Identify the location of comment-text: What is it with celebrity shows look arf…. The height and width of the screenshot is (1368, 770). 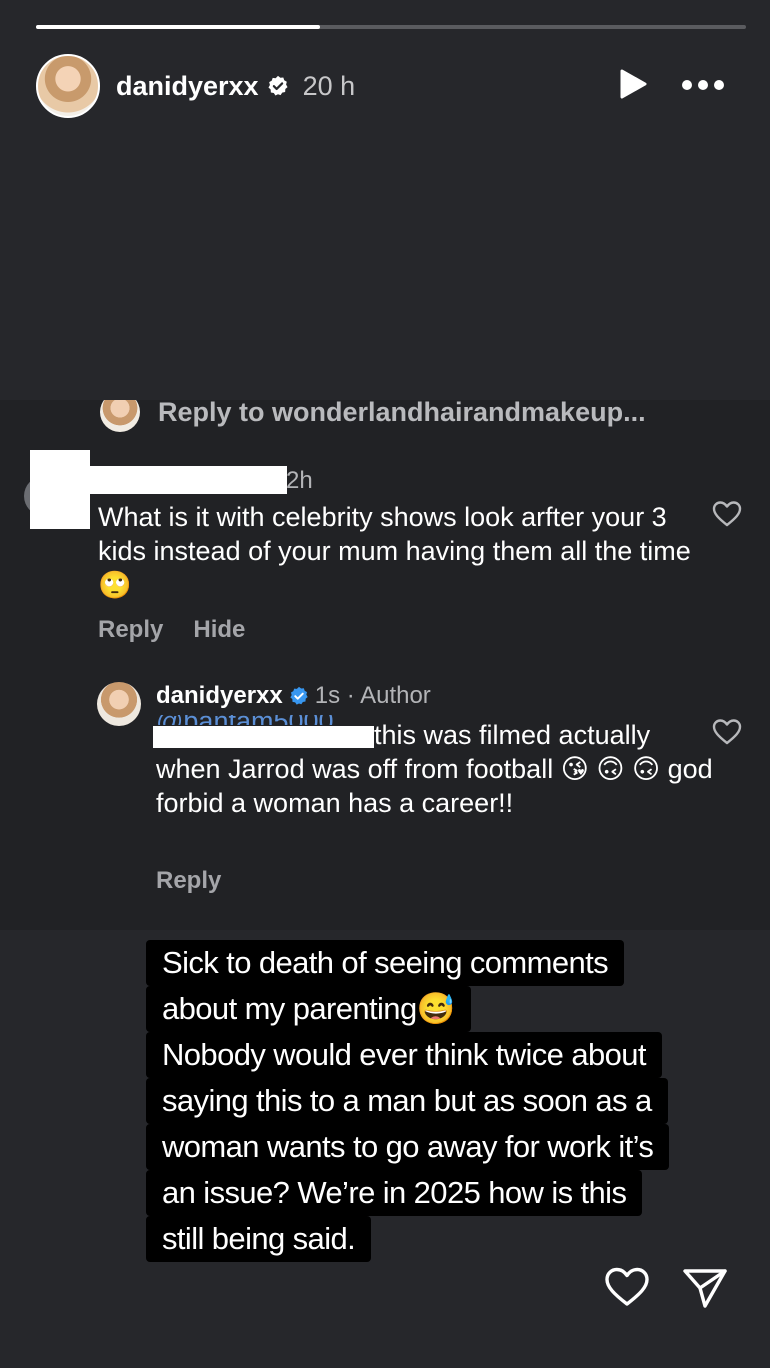
(394, 551).